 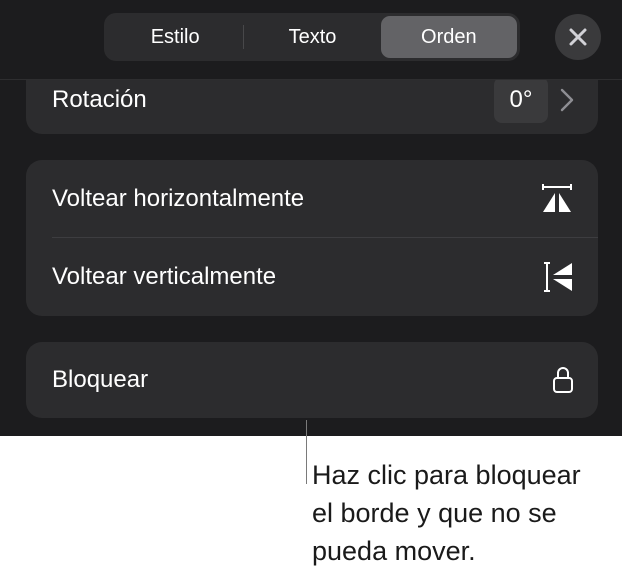 What do you see at coordinates (100, 379) in the screenshot?
I see `lock-label: Bloquear` at bounding box center [100, 379].